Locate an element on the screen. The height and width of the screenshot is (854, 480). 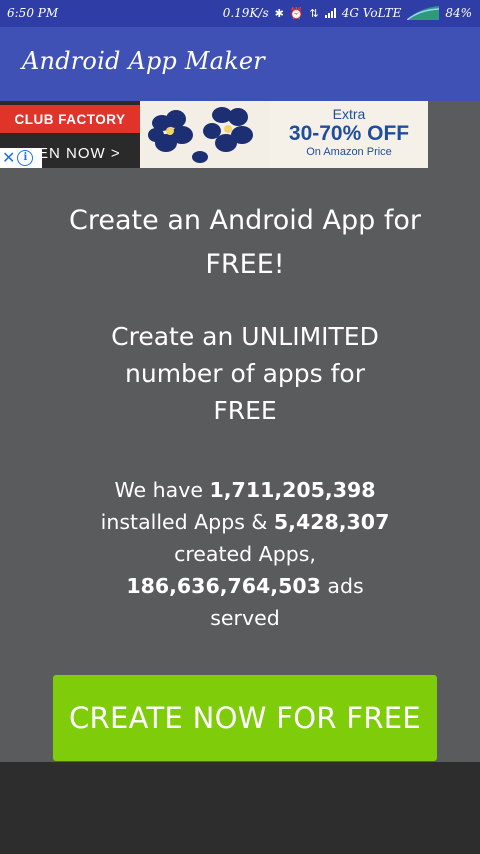
status-bar: 6:50 PM 0.19K/s ✱ ⏰ ⇅ 4G VoLTE 84% is located at coordinates (240, 13).